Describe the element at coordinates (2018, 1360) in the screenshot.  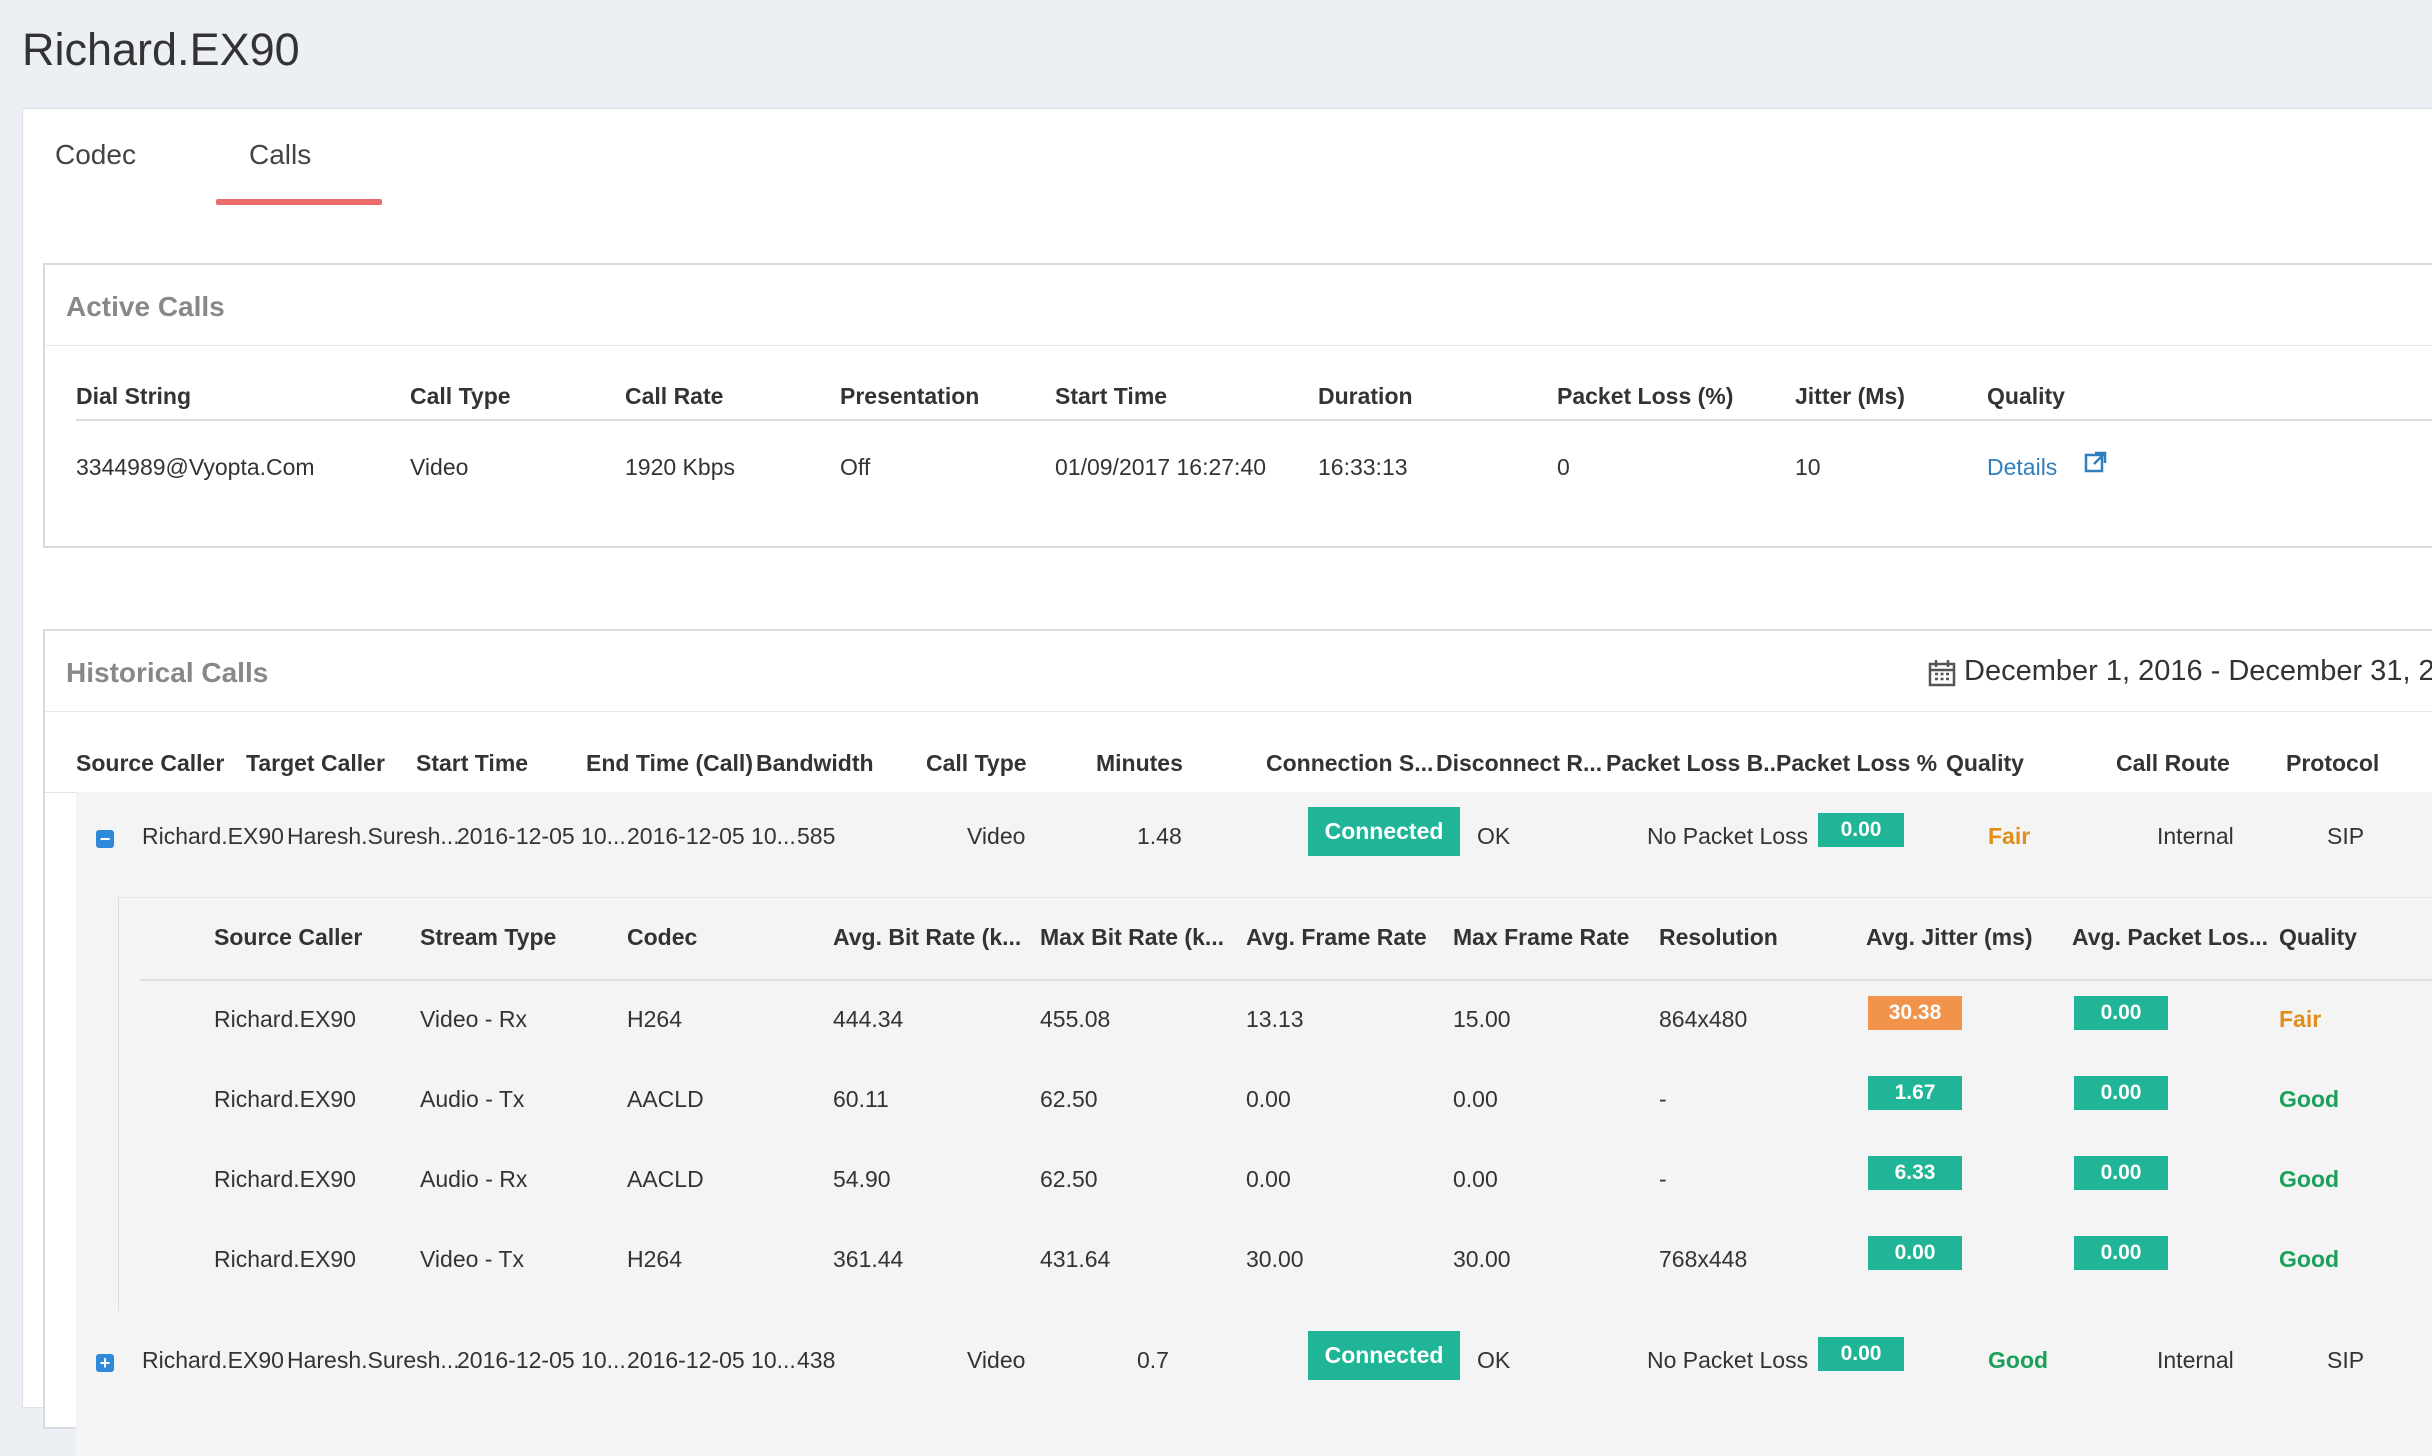
I see `row-quality: Good` at that location.